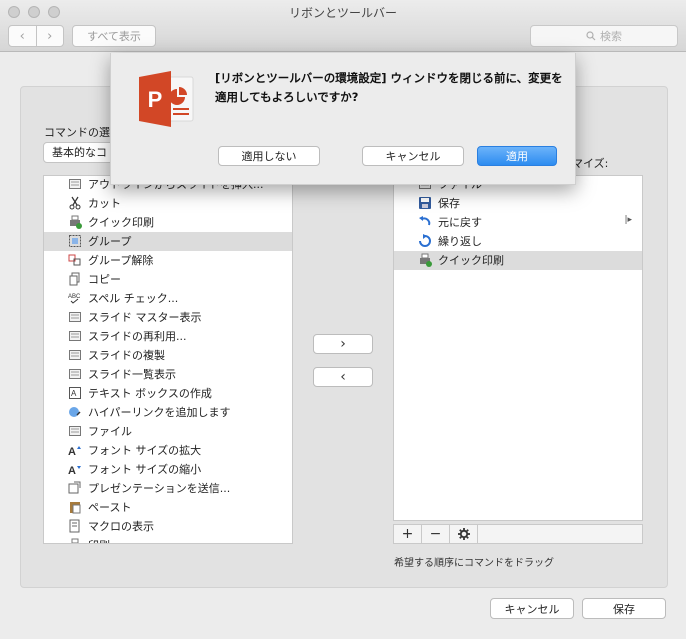  I want to click on list-item: 繰り返し, so click(518, 241).